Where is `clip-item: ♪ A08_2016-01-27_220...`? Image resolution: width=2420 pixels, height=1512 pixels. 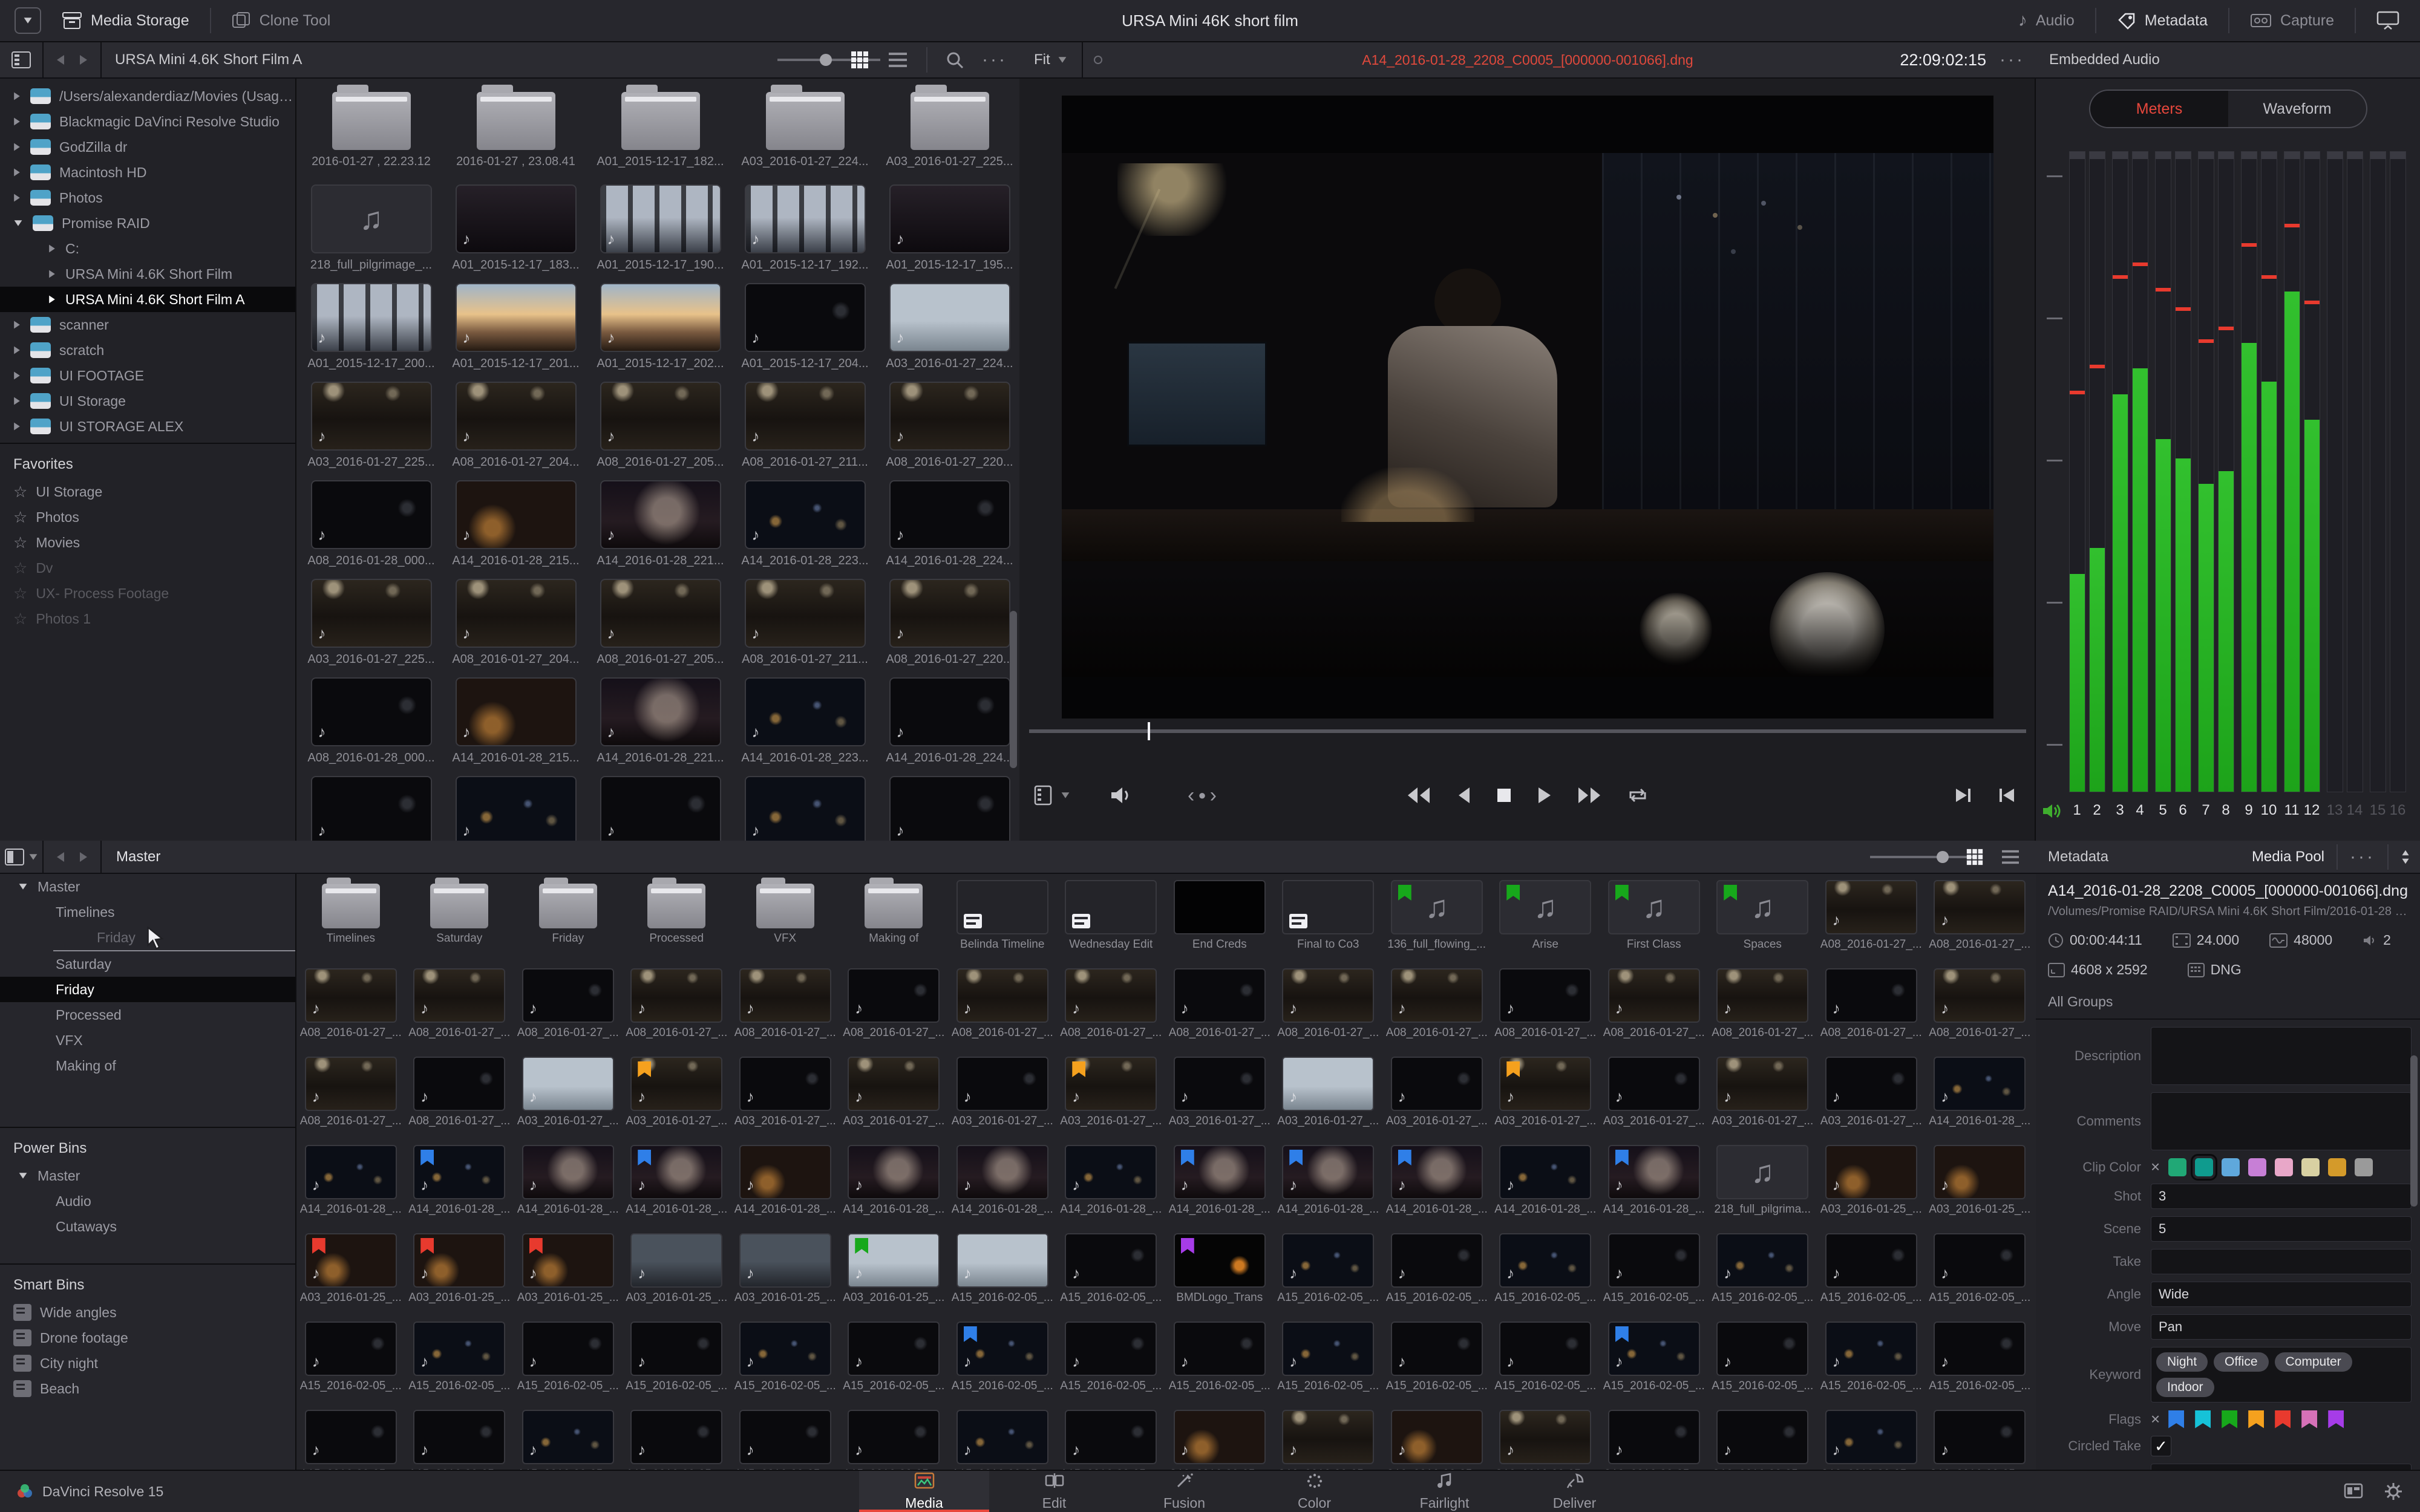 clip-item: ♪ A08_2016-01-27_220... is located at coordinates (948, 424).